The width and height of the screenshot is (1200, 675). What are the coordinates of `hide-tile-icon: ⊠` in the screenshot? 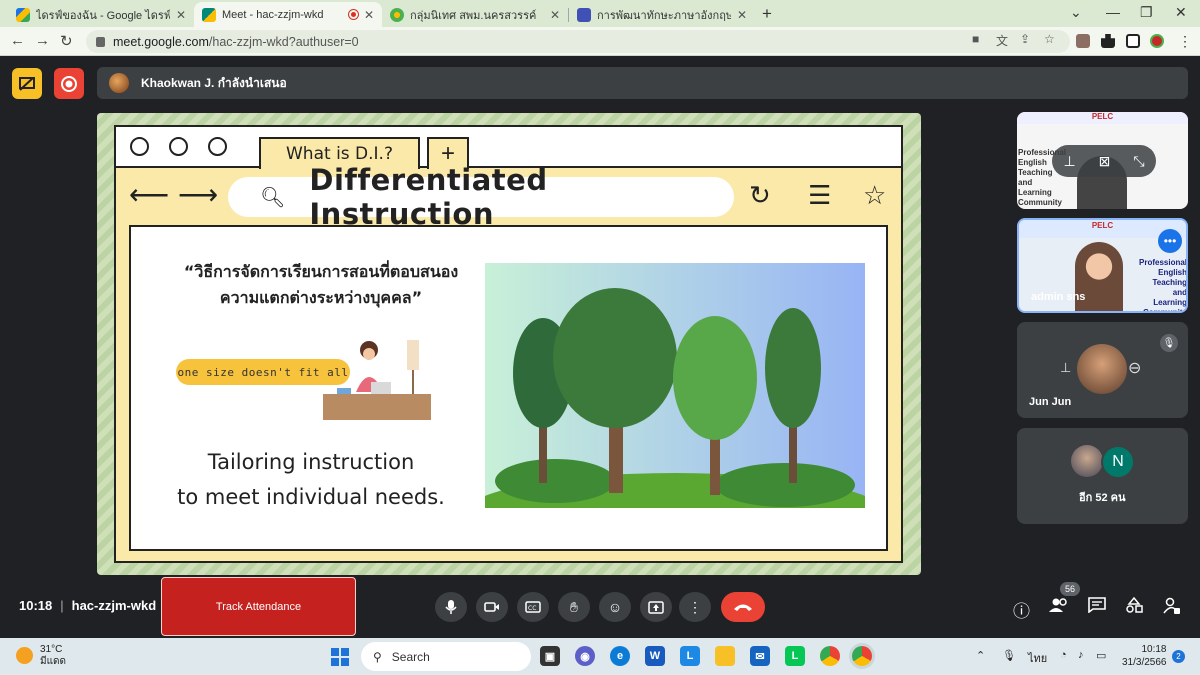 It's located at (1105, 161).